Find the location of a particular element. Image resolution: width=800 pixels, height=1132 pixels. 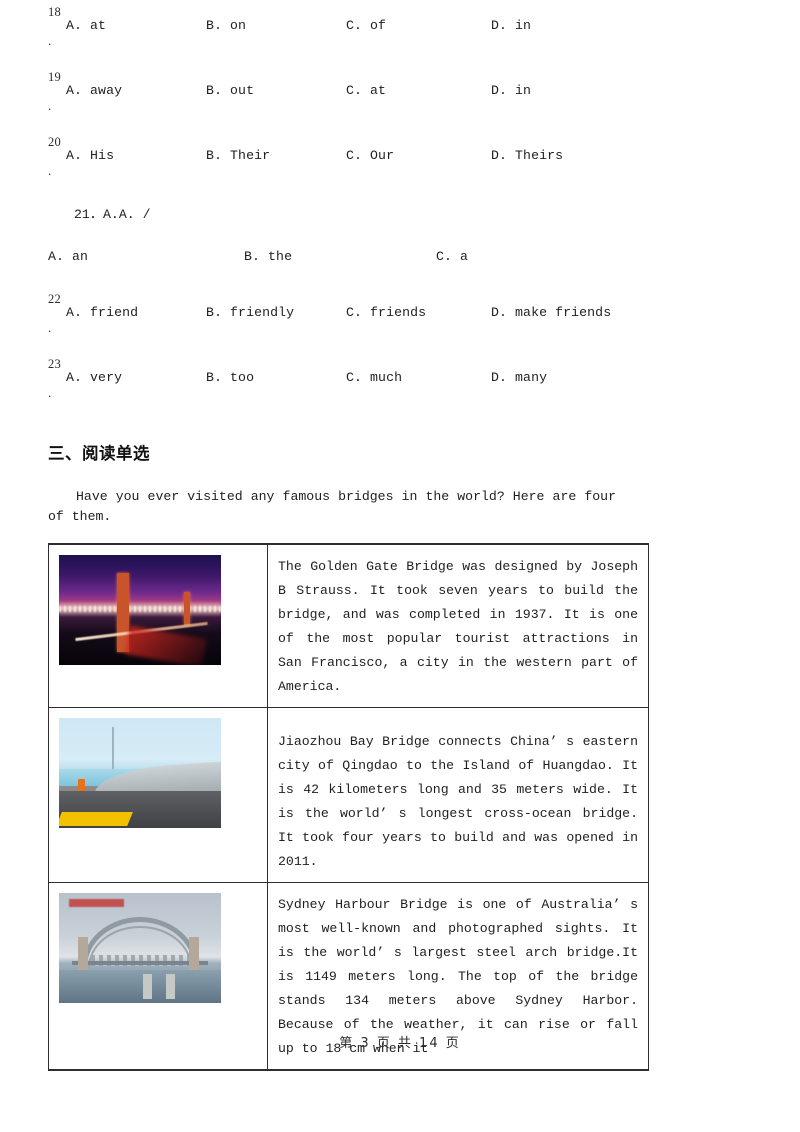

option-b: B. Their is located at coordinates (238, 156).